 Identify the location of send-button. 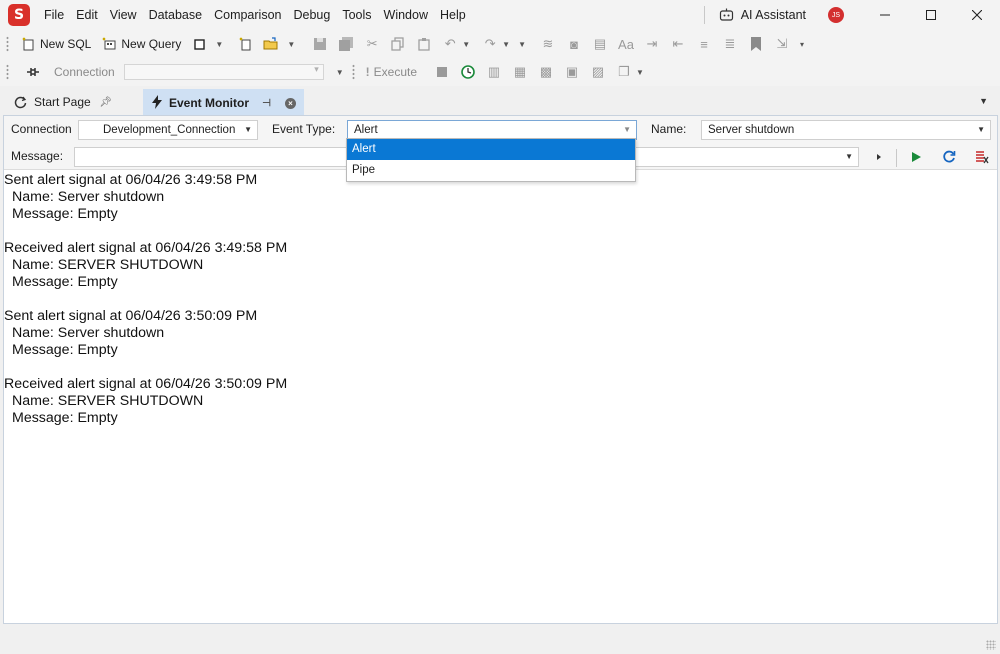
(879, 157).